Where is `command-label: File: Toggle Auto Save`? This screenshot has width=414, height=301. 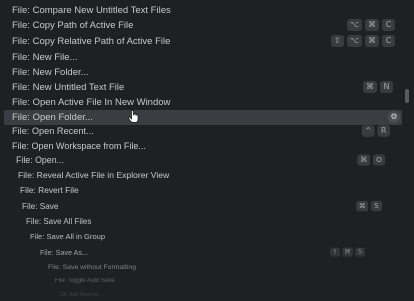 command-label: File: Toggle Auto Save is located at coordinates (85, 281).